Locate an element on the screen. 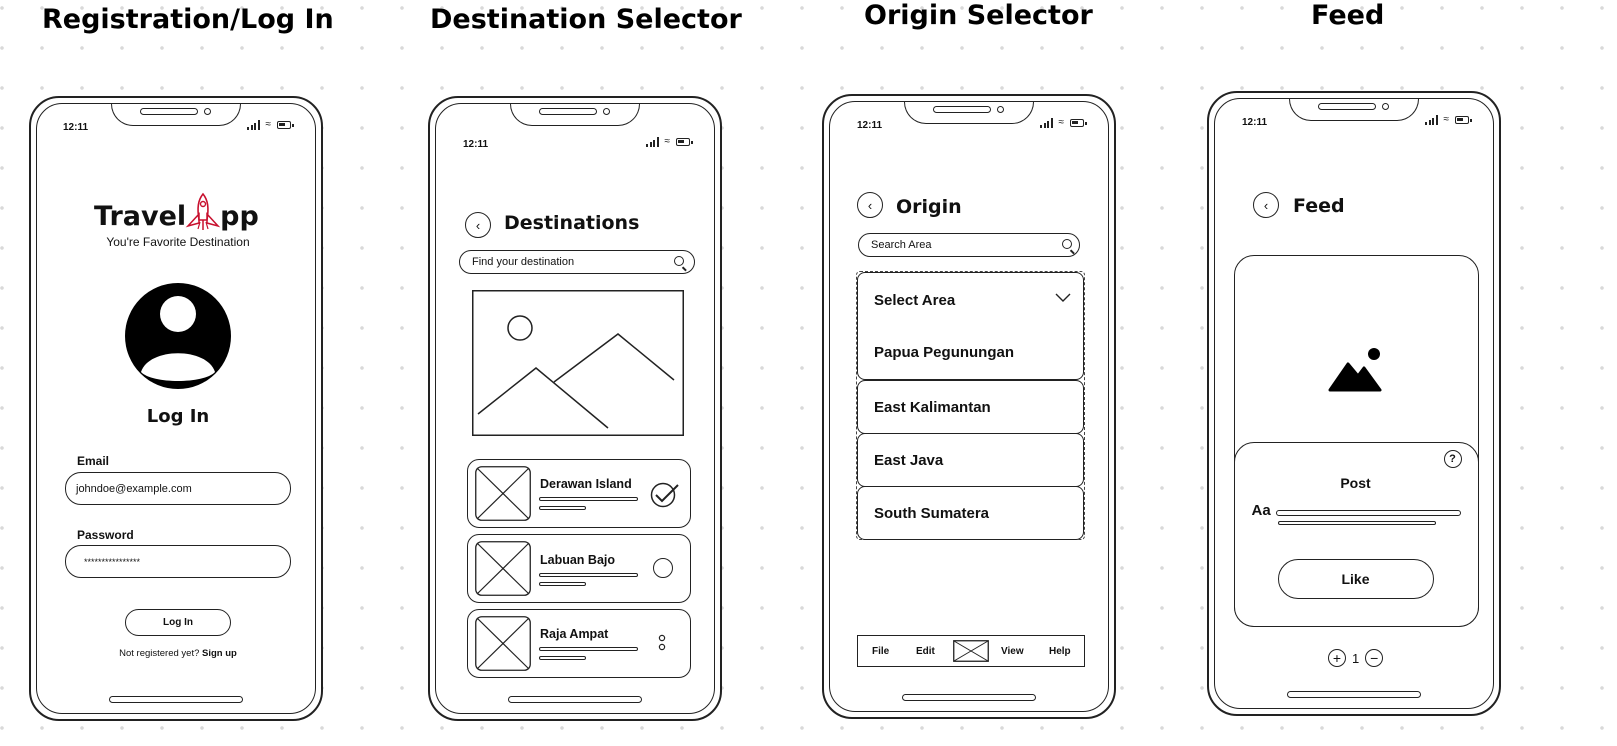  destination-name: Labuan Bajo is located at coordinates (578, 560).